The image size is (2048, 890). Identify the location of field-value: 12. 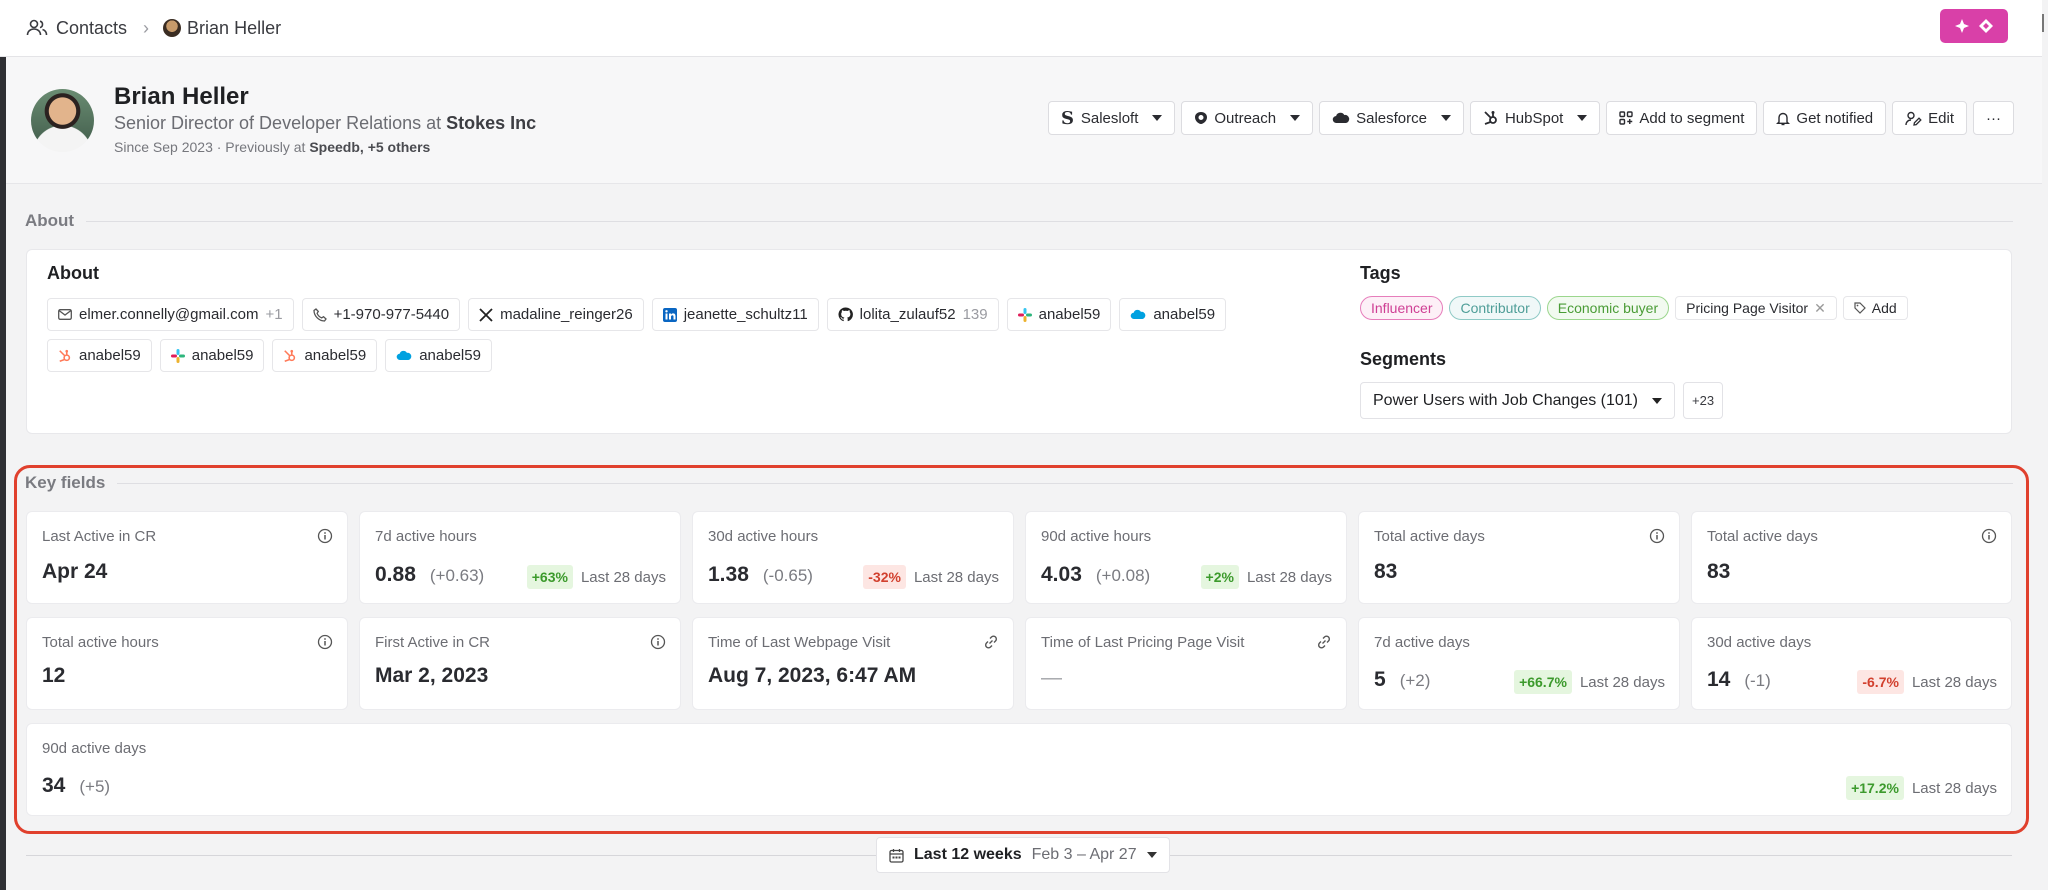
(54, 675).